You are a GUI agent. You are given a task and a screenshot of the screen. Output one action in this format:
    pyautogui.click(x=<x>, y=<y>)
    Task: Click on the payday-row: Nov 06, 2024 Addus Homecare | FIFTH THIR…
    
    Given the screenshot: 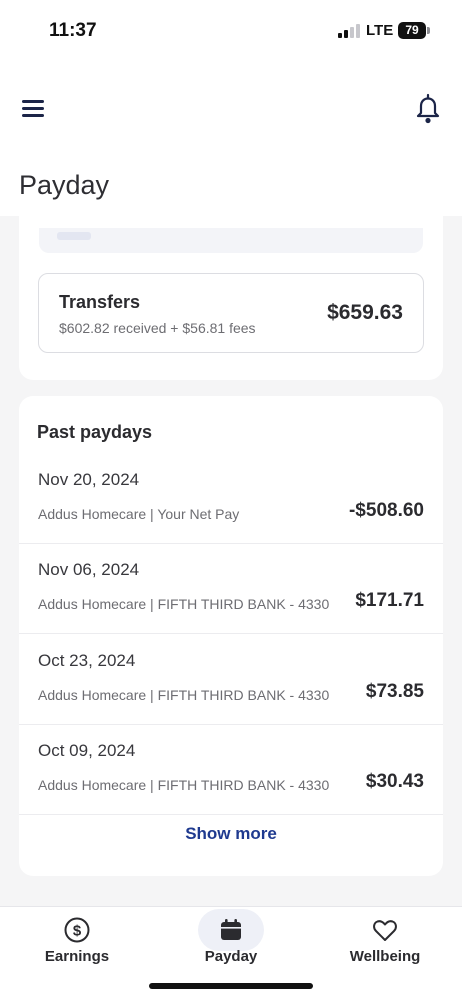 What is the action you would take?
    pyautogui.click(x=231, y=589)
    